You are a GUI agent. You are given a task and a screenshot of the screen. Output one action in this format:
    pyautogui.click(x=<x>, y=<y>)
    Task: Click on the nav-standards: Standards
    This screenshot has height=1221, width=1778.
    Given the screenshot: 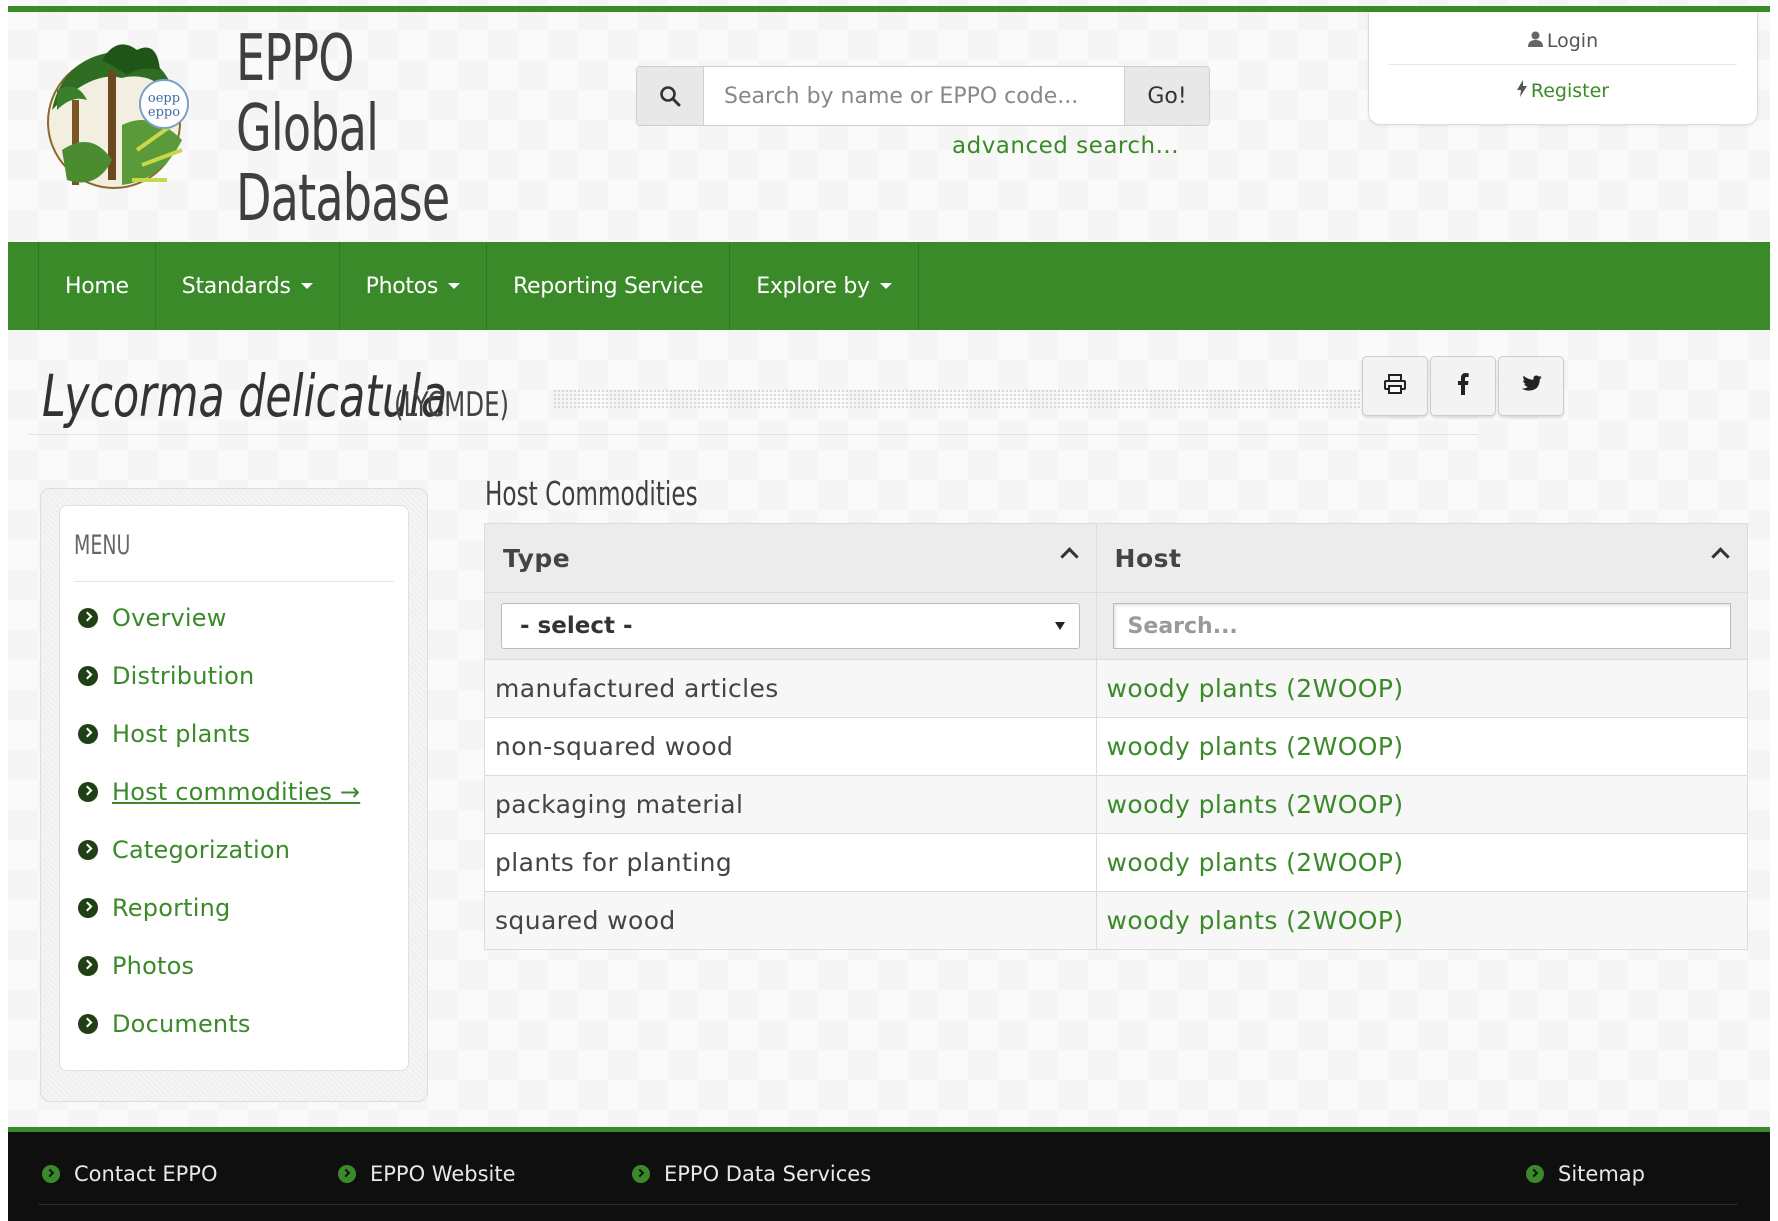 What is the action you would take?
    pyautogui.click(x=248, y=286)
    